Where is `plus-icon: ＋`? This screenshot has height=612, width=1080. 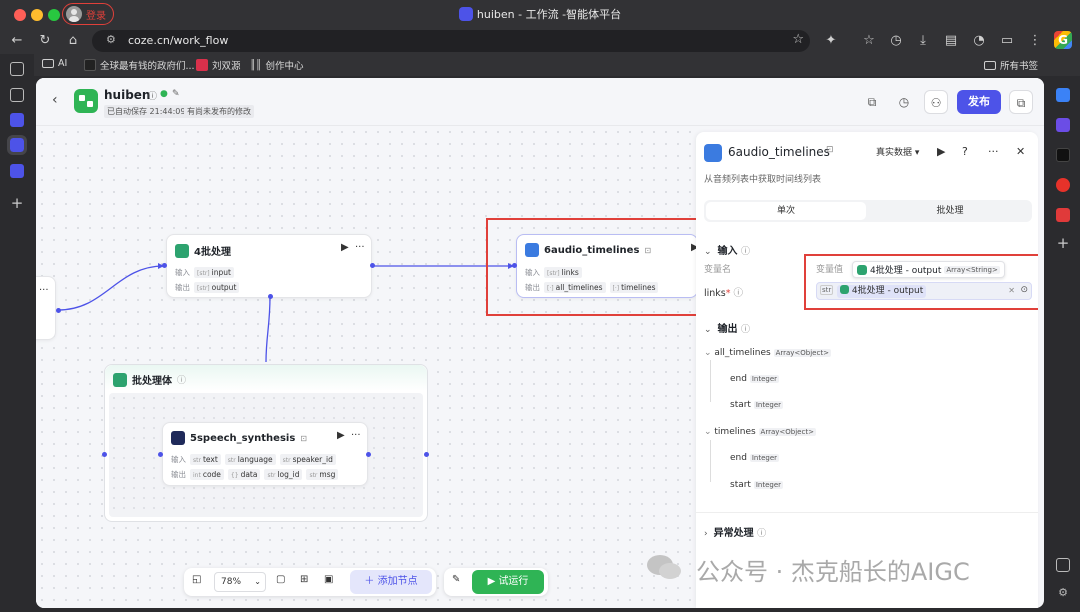 plus-icon: ＋ is located at coordinates (371, 581).